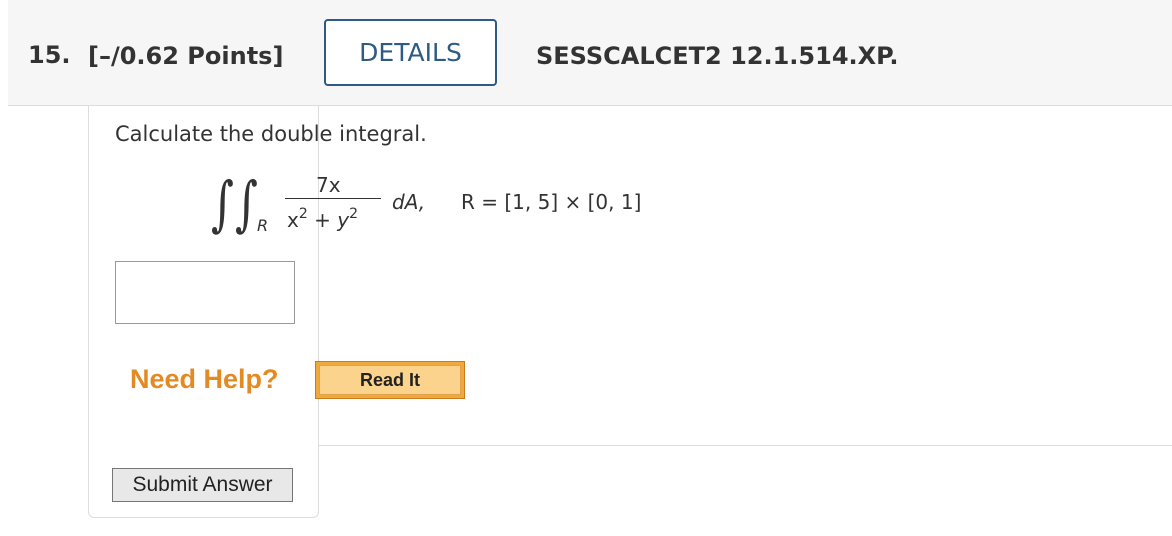 This screenshot has height=536, width=1172. I want to click on fraction-numerator: 7x, so click(328, 185).